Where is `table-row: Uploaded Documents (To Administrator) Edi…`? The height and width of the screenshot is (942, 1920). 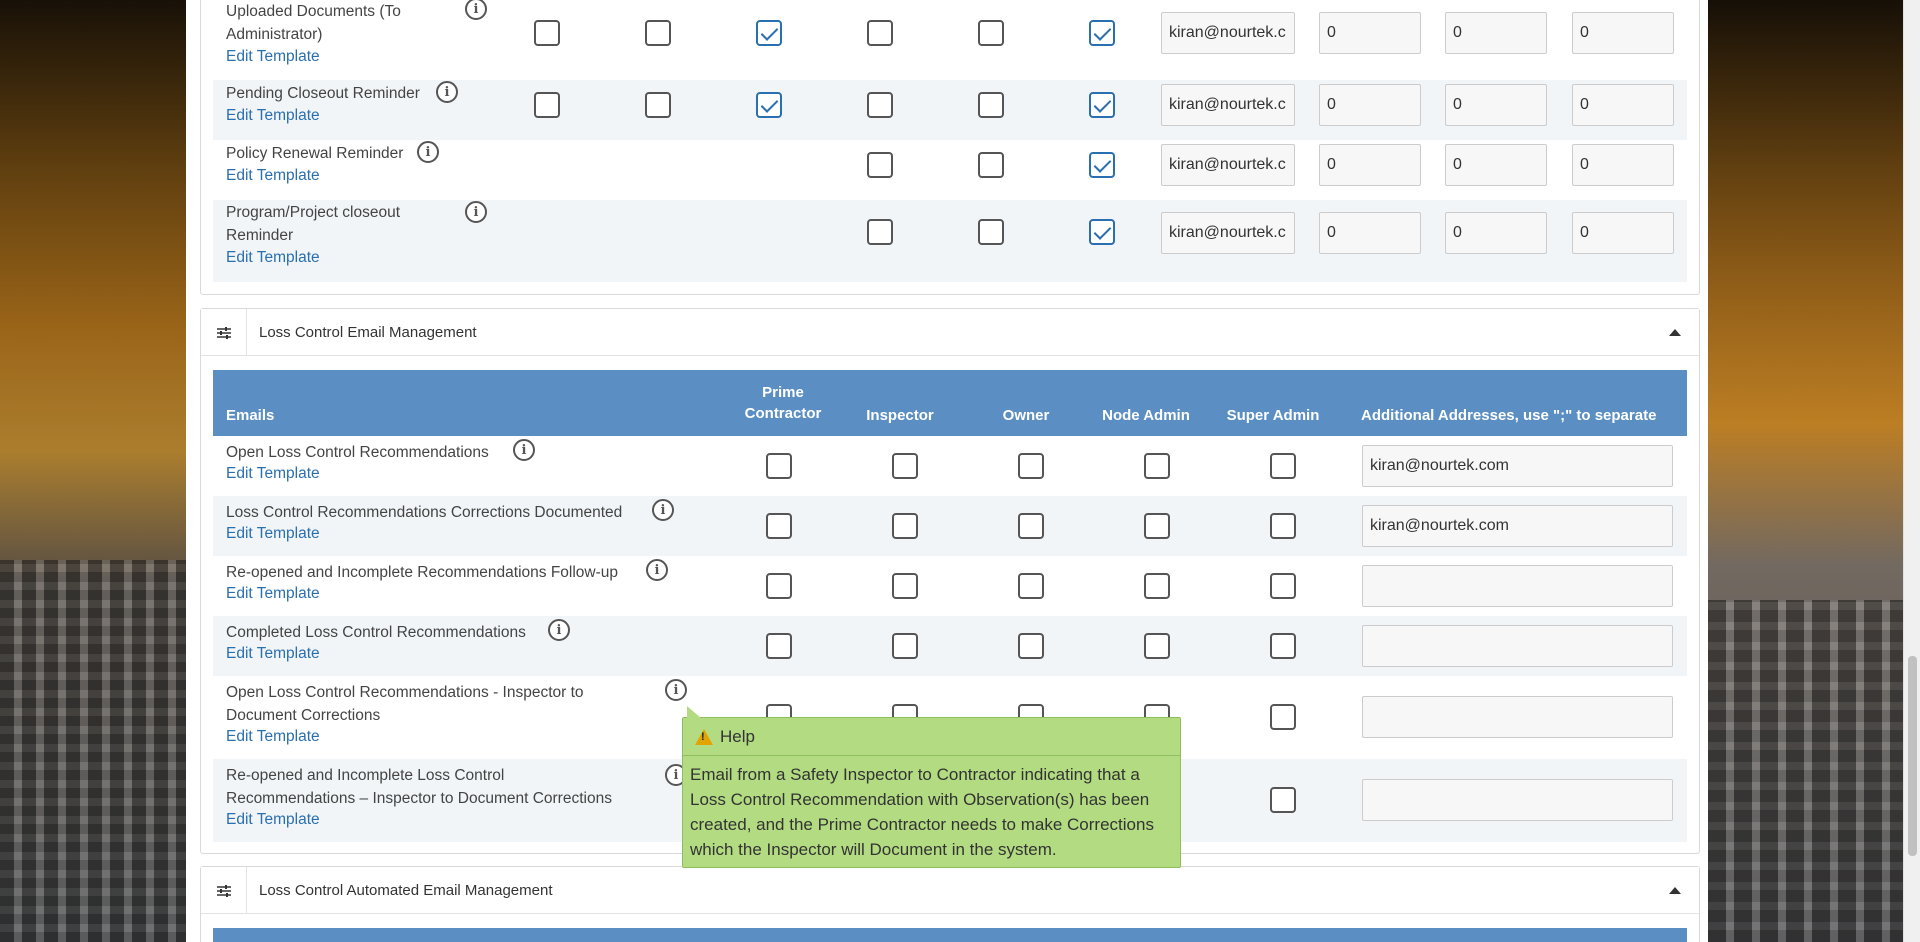 table-row: Uploaded Documents (To Administrator) Edi… is located at coordinates (950, 37).